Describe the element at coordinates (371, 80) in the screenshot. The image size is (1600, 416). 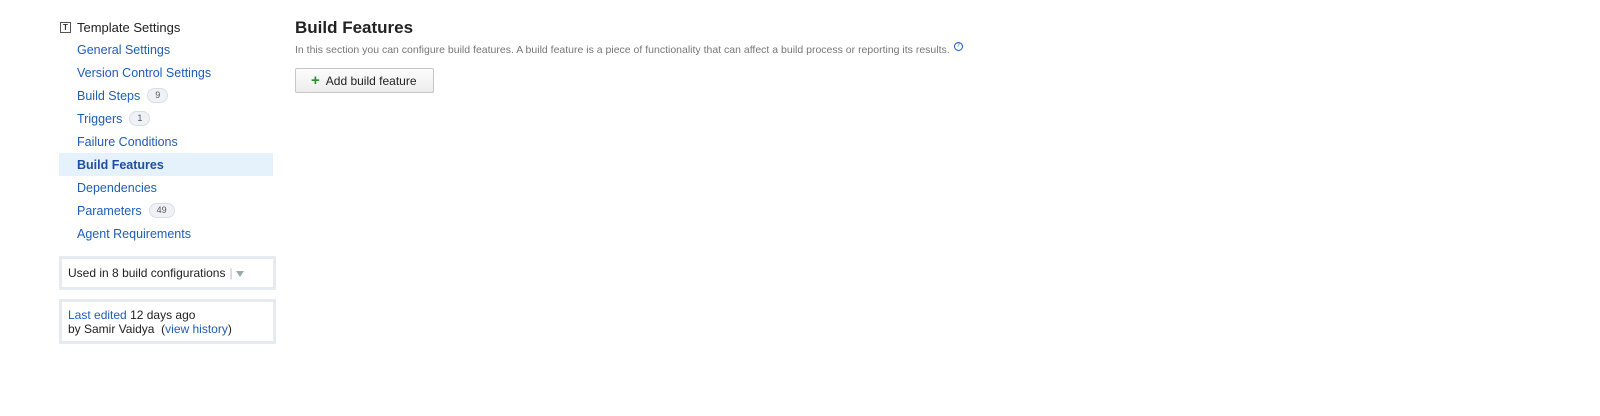
I see `add-build-feature-label: Add build feature` at that location.